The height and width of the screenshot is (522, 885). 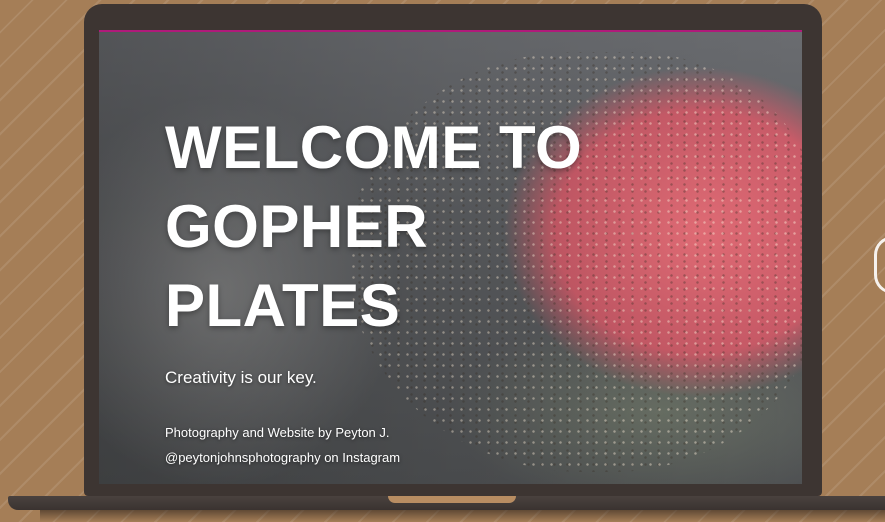 What do you see at coordinates (879, 265) in the screenshot?
I see `decorative-shape` at bounding box center [879, 265].